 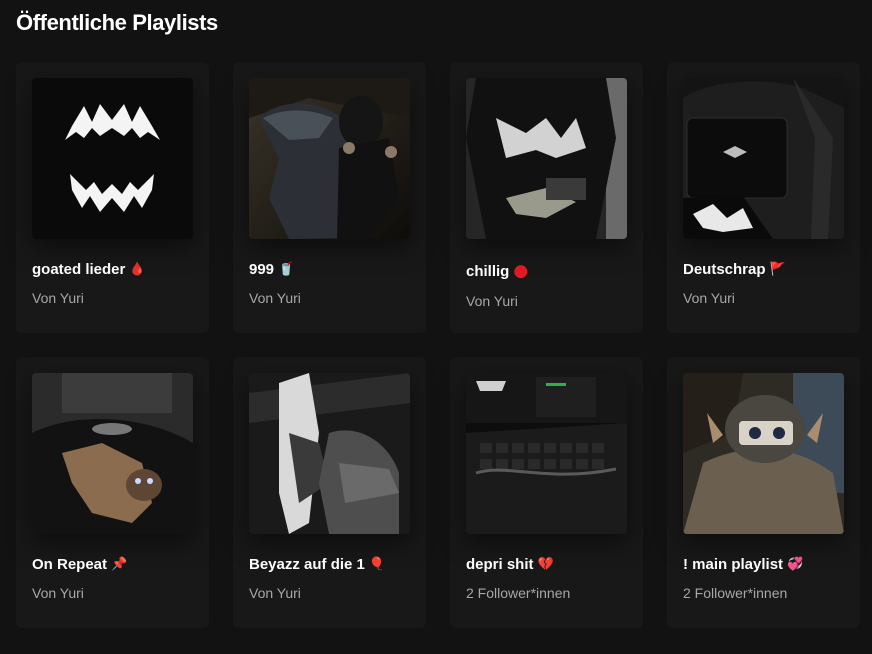 I want to click on playlist-title-text: On Repeat, so click(x=70, y=564).